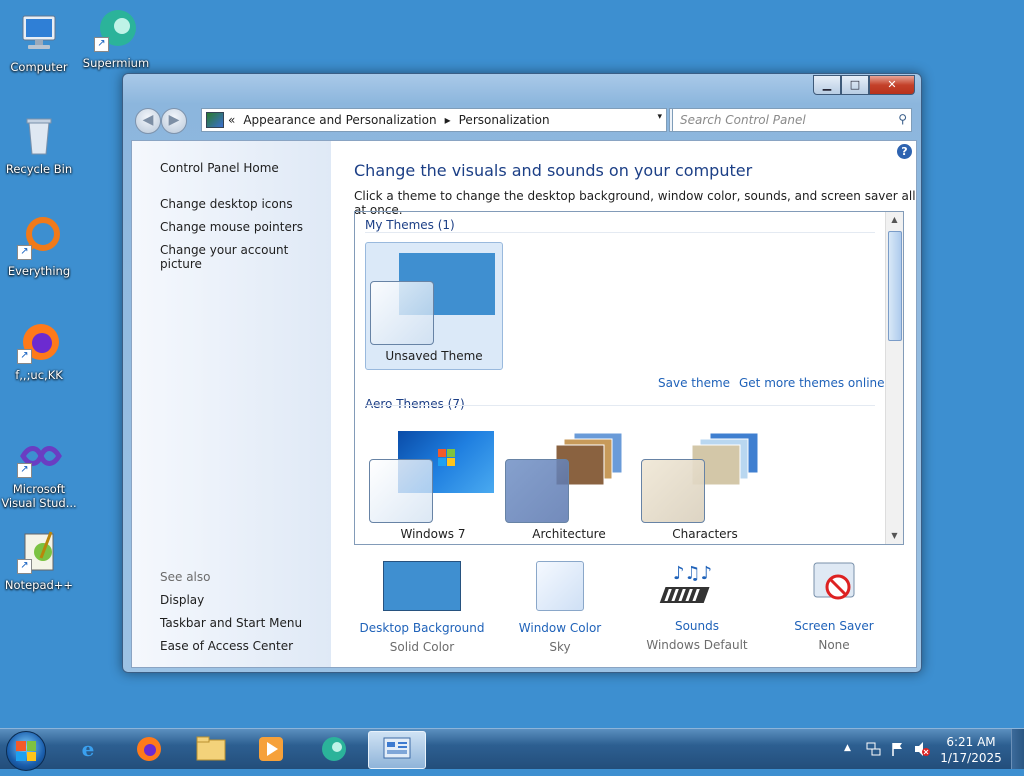 This screenshot has width=1024, height=776. I want to click on breadcrumb-appearance: Appearance and Personalization, so click(339, 120).